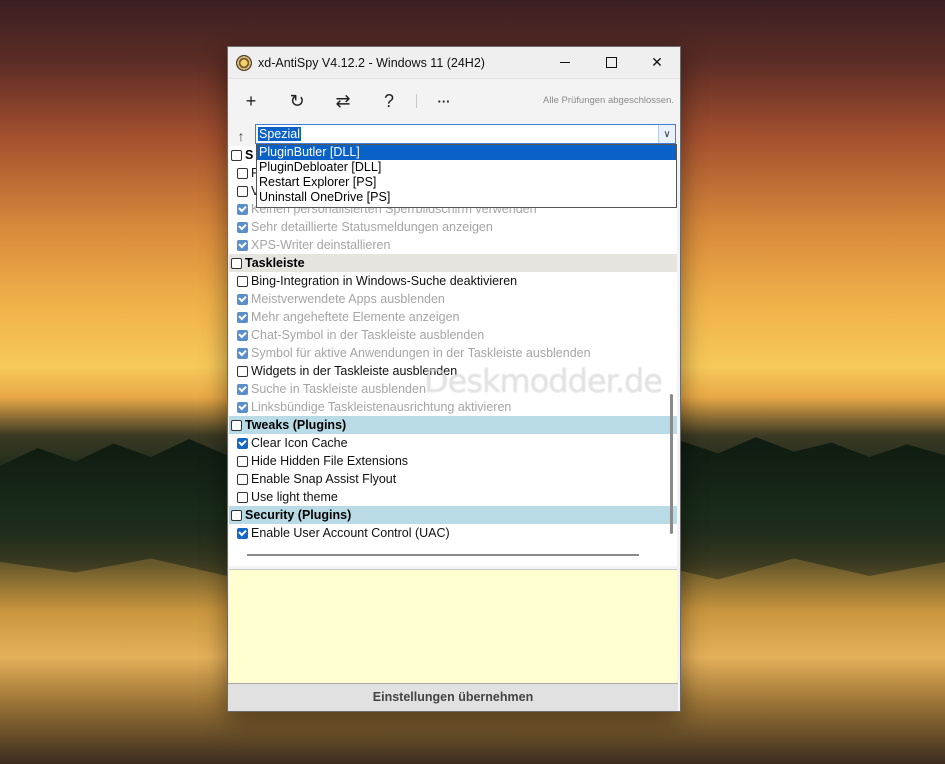  I want to click on sort-up-icon: ↑, so click(241, 136).